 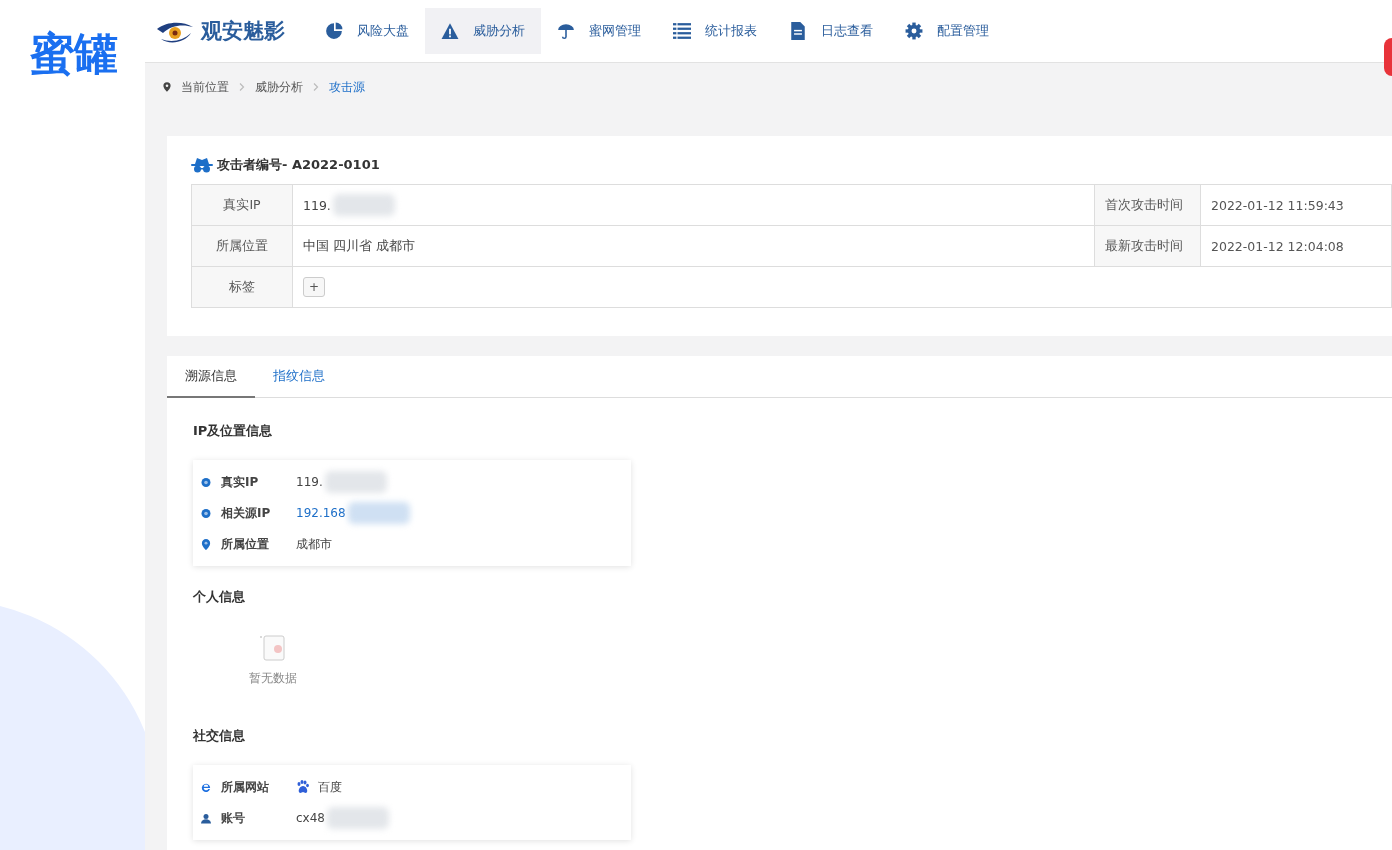 I want to click on user-icon, so click(x=206, y=818).